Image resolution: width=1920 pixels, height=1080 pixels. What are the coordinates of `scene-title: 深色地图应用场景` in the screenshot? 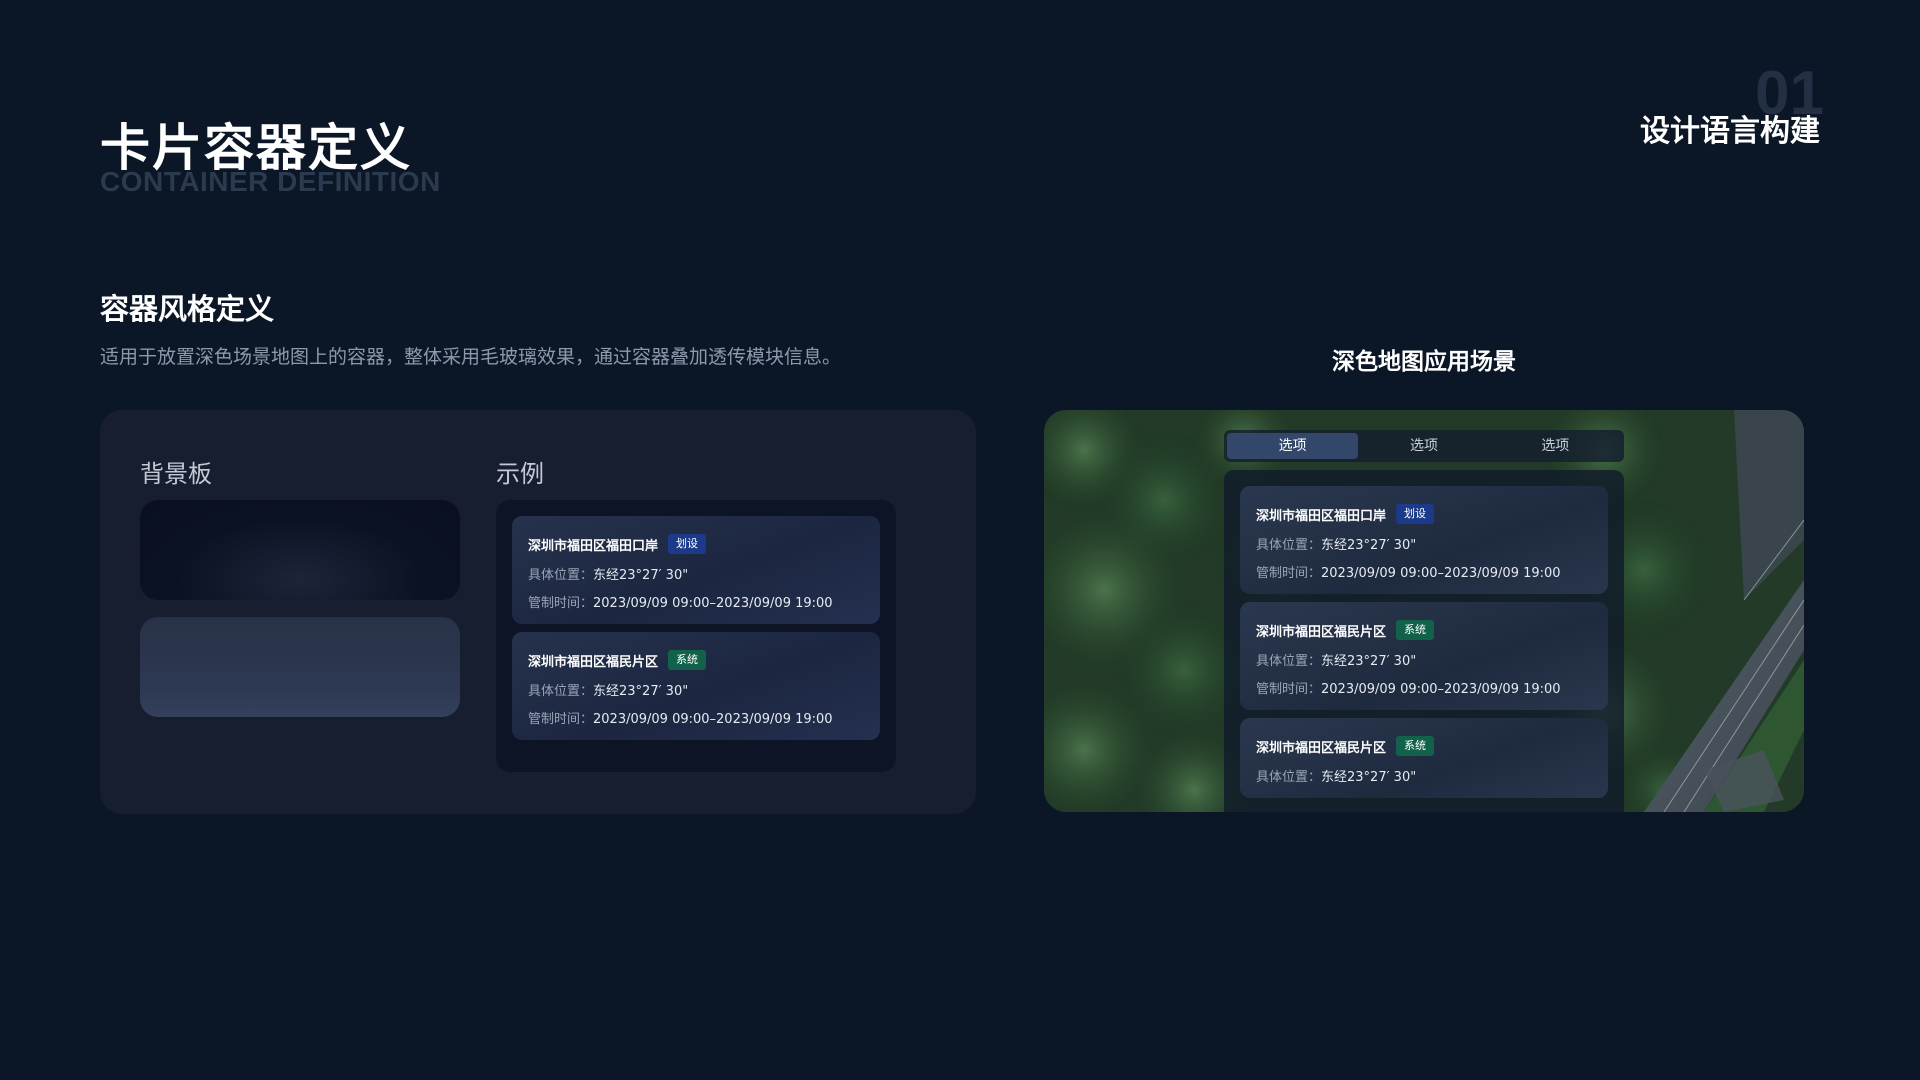 It's located at (1424, 362).